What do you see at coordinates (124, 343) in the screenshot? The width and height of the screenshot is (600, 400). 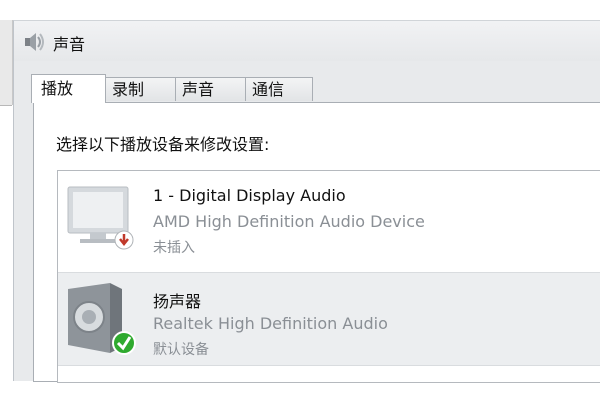 I see `default-check-icon` at bounding box center [124, 343].